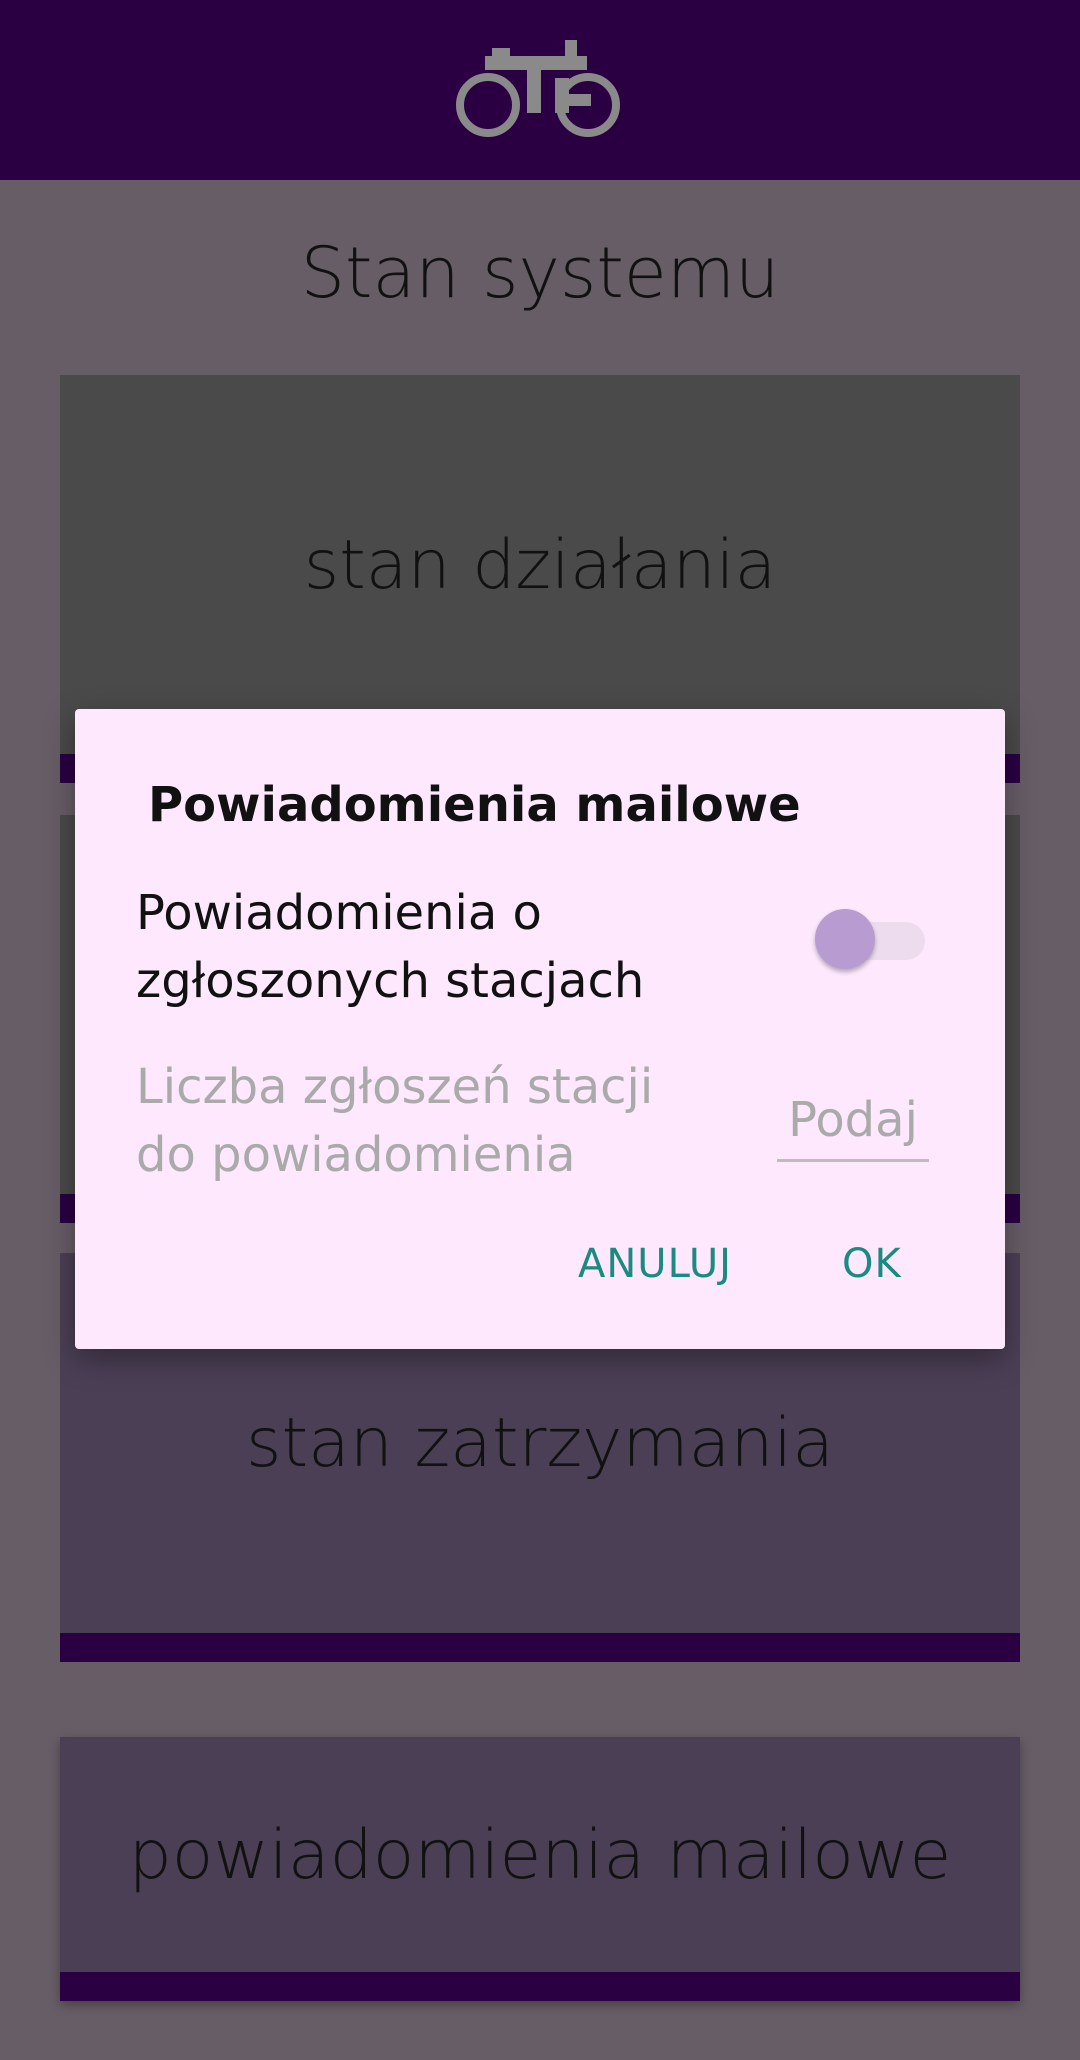 This screenshot has width=1080, height=2060. Describe the element at coordinates (540, 565) in the screenshot. I see `card-label: stan działania` at that location.